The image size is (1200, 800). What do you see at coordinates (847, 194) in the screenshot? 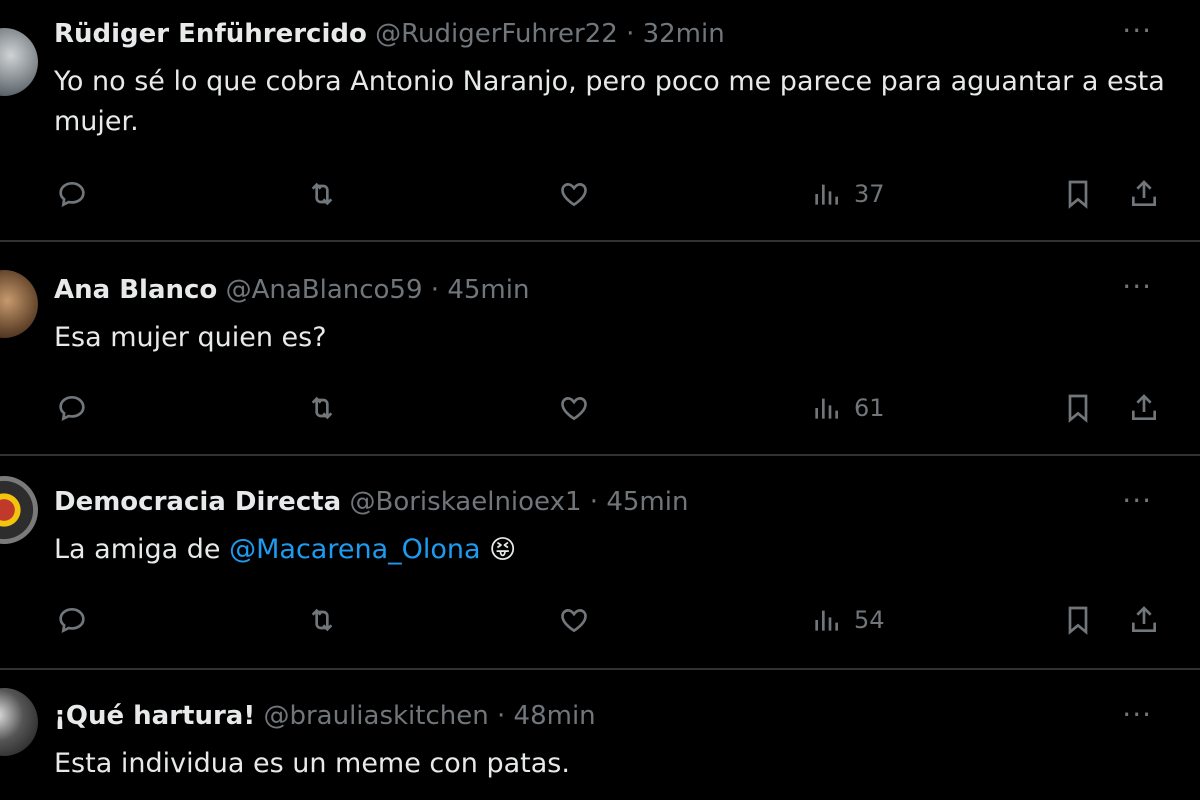
I see `views-button: 37` at bounding box center [847, 194].